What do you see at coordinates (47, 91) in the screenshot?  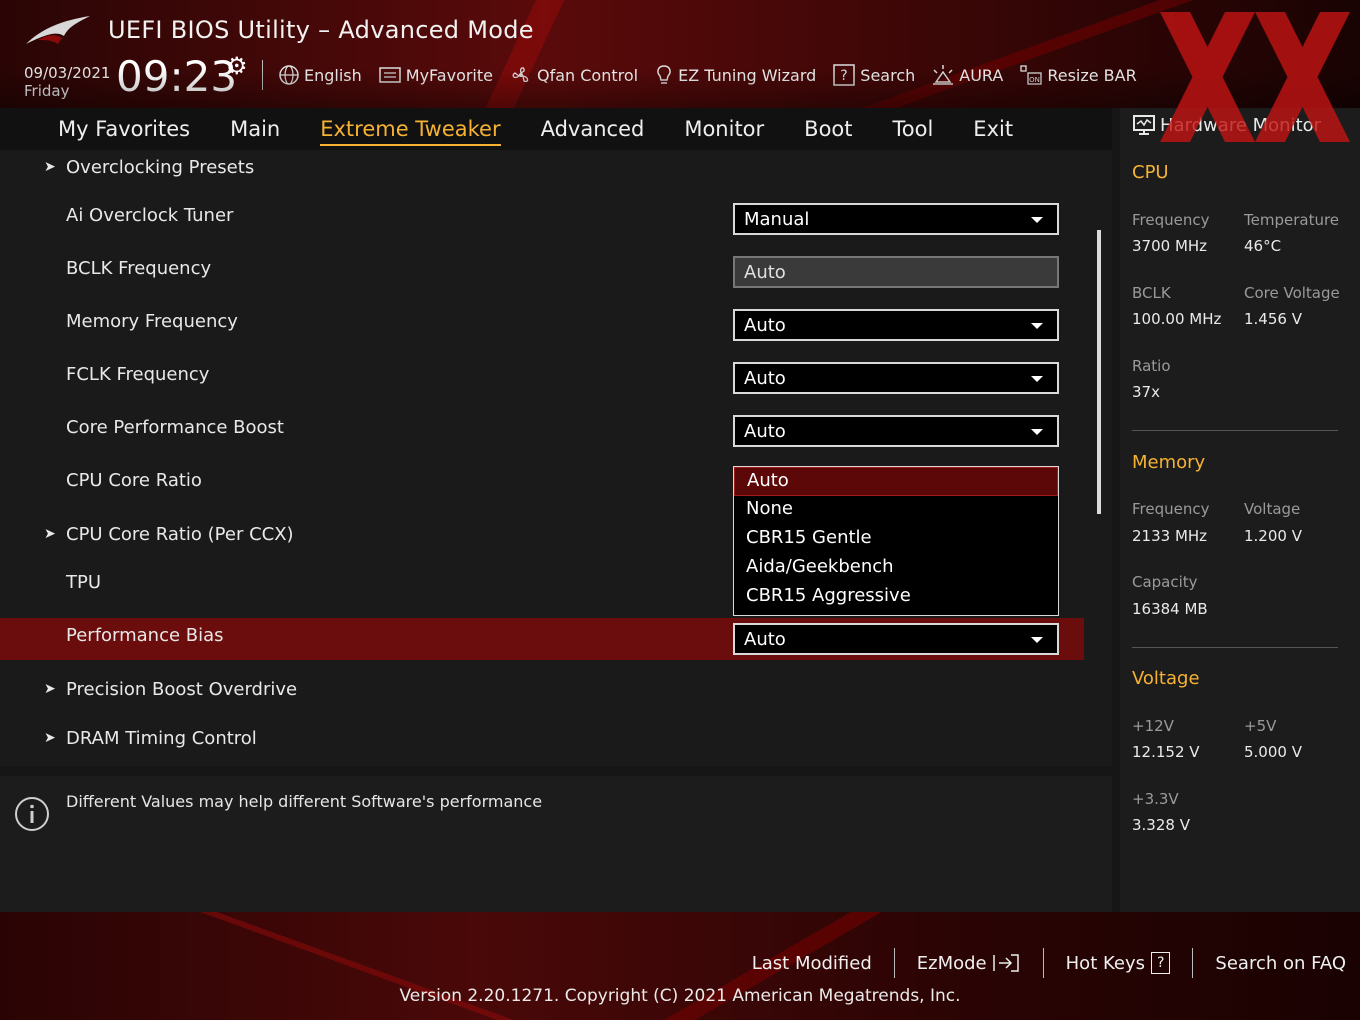 I see `day-text: Friday` at bounding box center [47, 91].